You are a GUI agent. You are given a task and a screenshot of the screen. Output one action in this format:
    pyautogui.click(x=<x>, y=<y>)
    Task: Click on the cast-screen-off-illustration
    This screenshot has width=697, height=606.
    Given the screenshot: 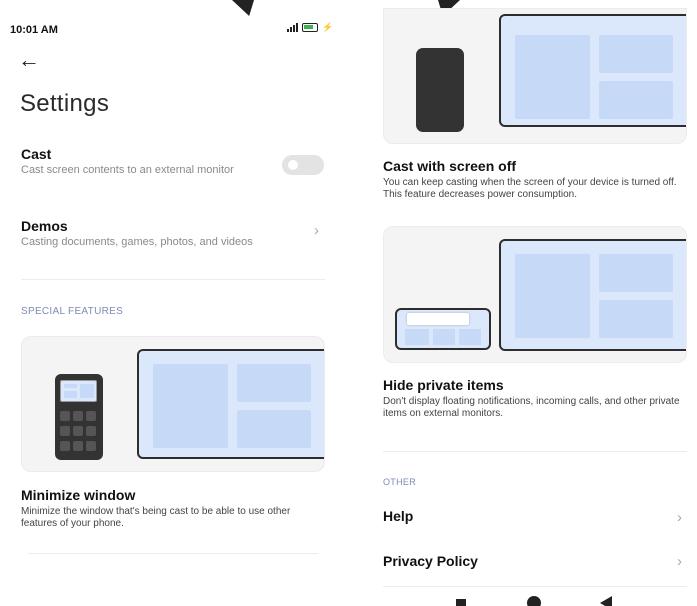 What is the action you would take?
    pyautogui.click(x=535, y=76)
    